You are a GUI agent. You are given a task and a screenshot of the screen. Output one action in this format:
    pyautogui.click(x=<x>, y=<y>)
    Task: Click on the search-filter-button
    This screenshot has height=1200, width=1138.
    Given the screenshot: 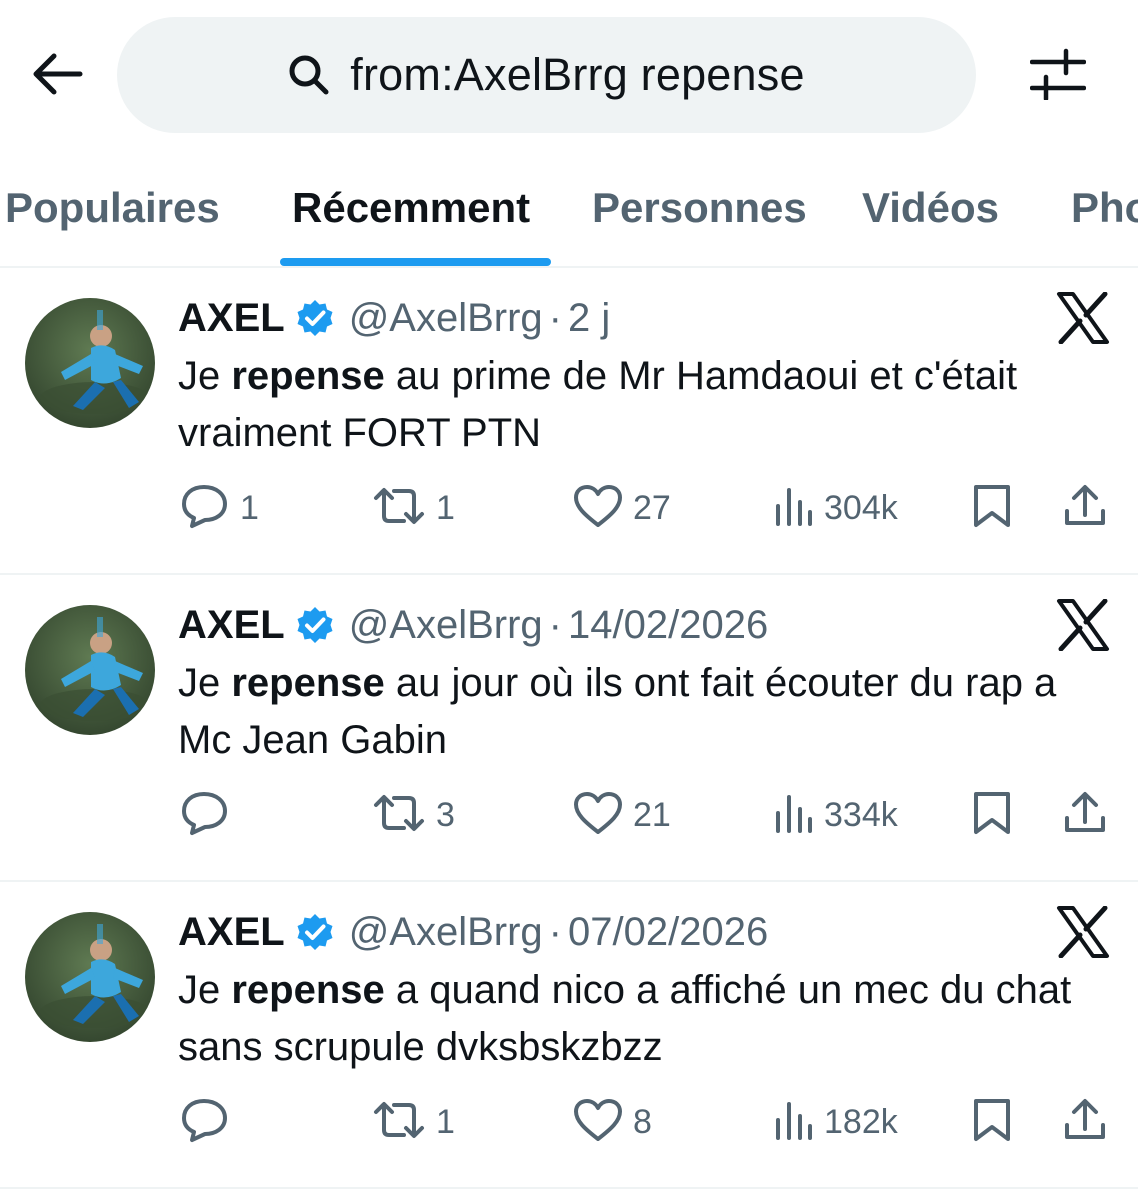 What is the action you would take?
    pyautogui.click(x=1058, y=76)
    